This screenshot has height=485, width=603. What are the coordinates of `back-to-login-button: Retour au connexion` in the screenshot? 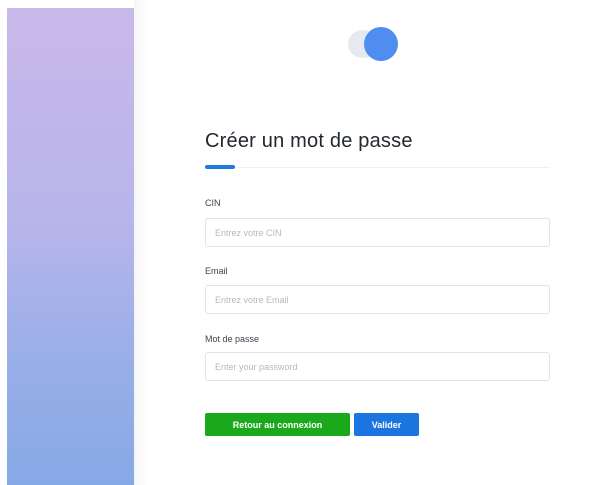 It's located at (277, 424).